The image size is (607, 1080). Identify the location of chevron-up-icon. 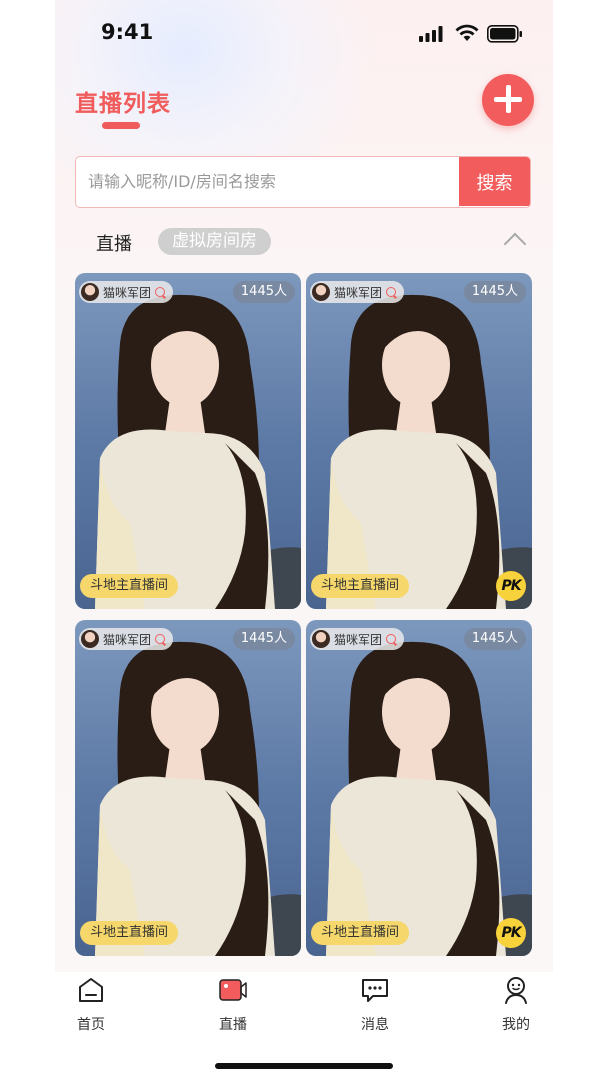
(515, 244).